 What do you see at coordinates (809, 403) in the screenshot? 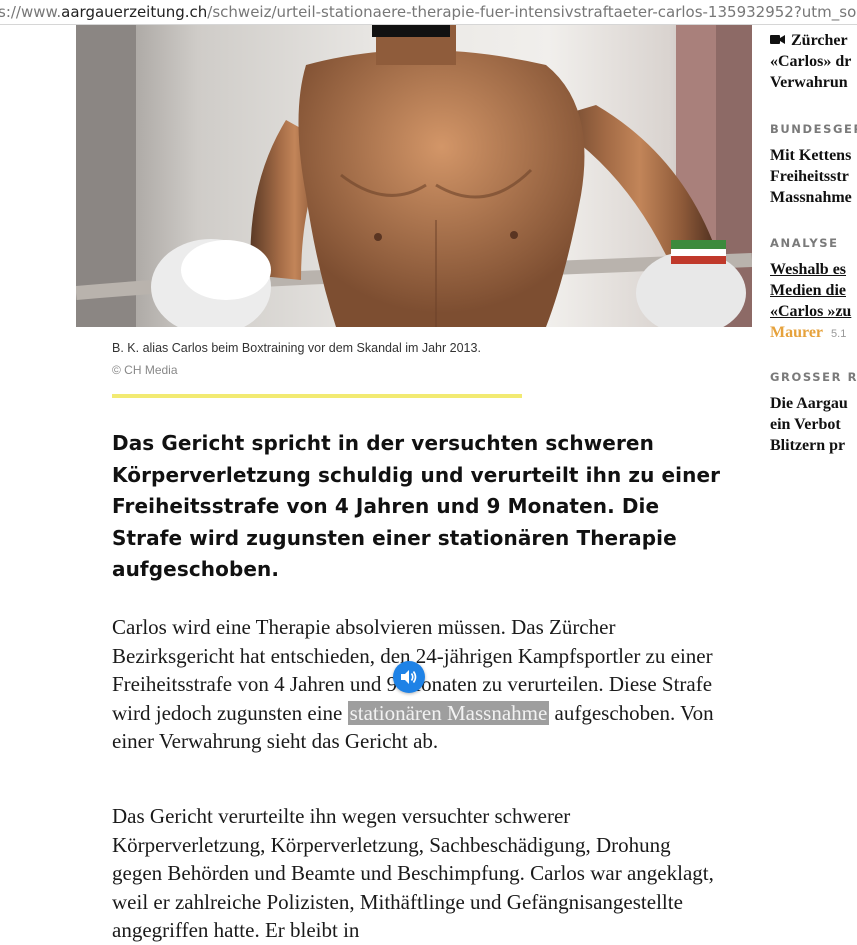
I see `teaser-4-line-1: Die Aargau` at bounding box center [809, 403].